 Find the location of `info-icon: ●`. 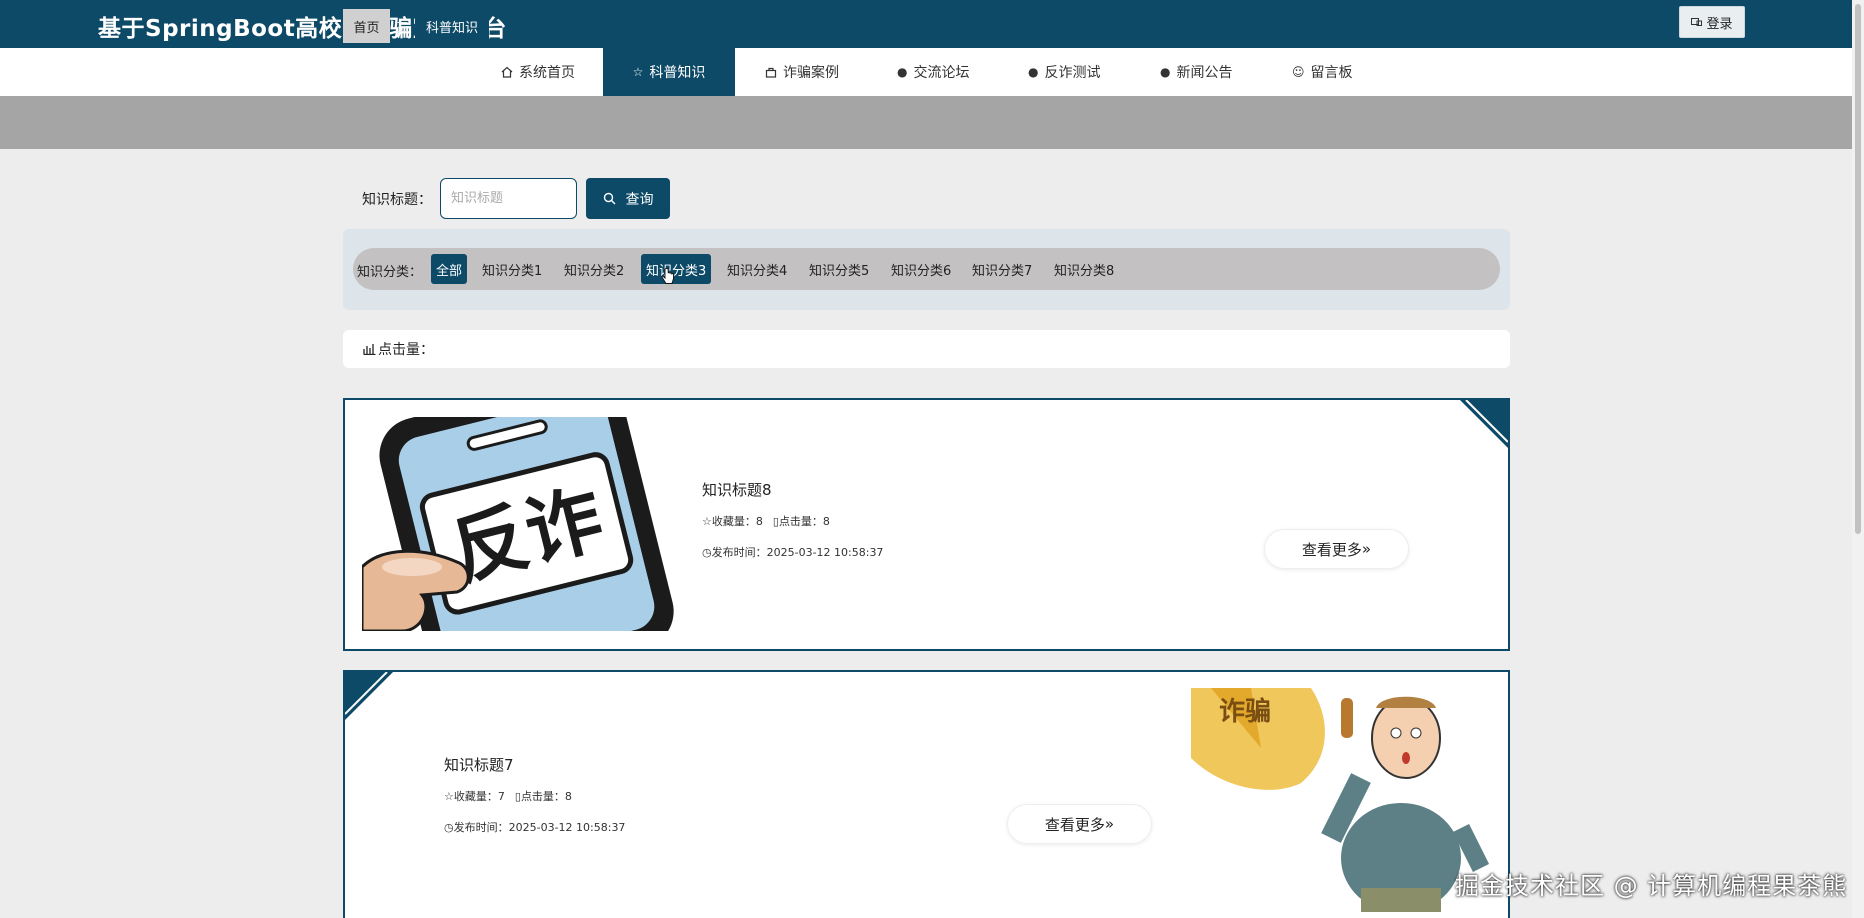

info-icon: ● is located at coordinates (1165, 72).